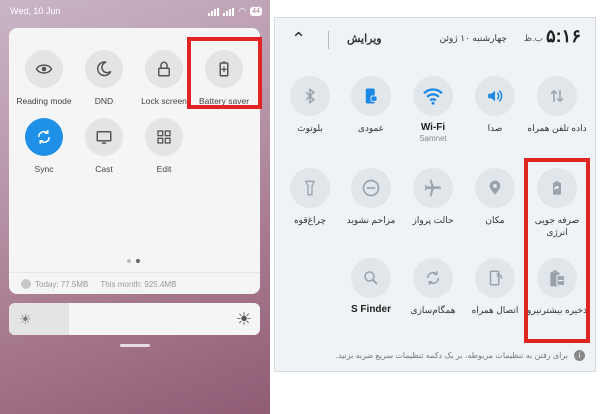 The width and height of the screenshot is (600, 414). I want to click on search-icon, so click(371, 278).